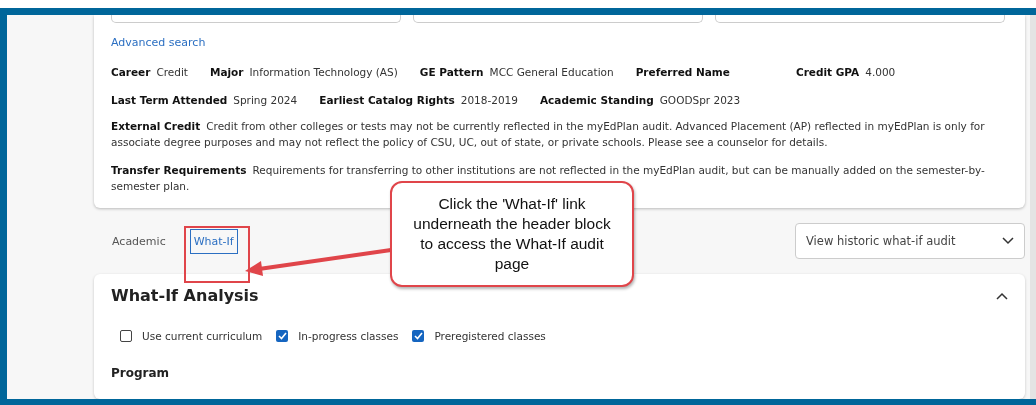 Image resolution: width=1036 pixels, height=405 pixels. I want to click on program-label: Program, so click(141, 373).